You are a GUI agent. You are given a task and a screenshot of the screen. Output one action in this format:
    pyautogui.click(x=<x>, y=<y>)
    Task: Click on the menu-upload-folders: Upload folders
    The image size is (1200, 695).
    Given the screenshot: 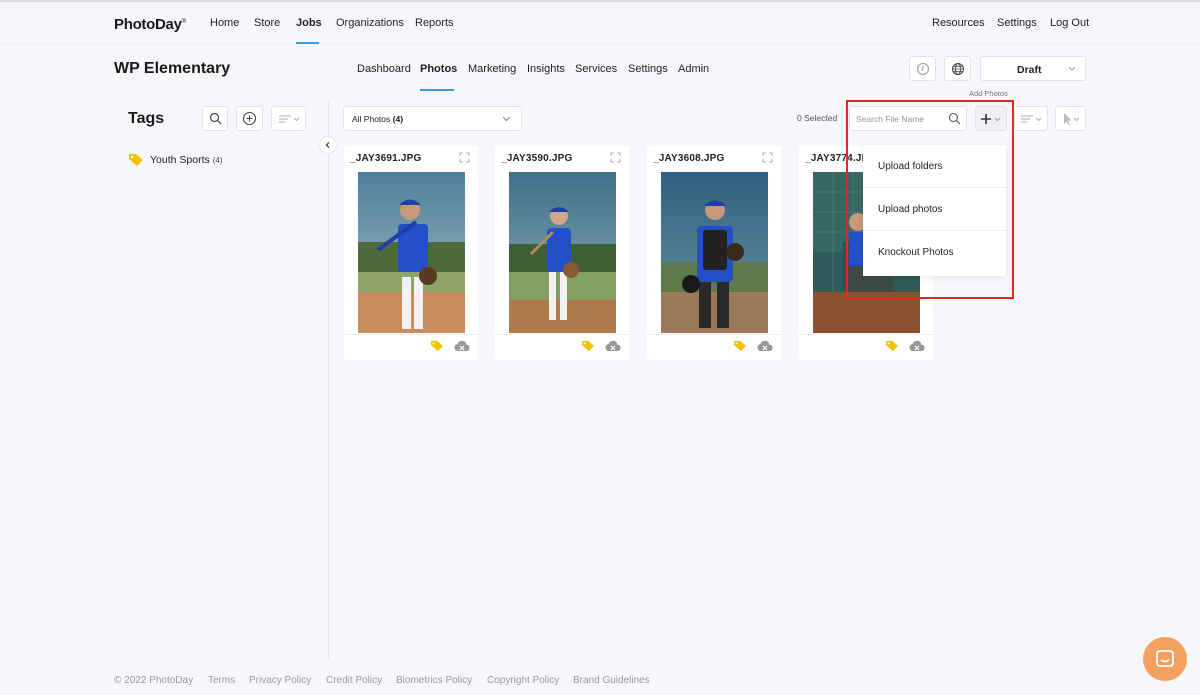 What is the action you would take?
    pyautogui.click(x=934, y=166)
    